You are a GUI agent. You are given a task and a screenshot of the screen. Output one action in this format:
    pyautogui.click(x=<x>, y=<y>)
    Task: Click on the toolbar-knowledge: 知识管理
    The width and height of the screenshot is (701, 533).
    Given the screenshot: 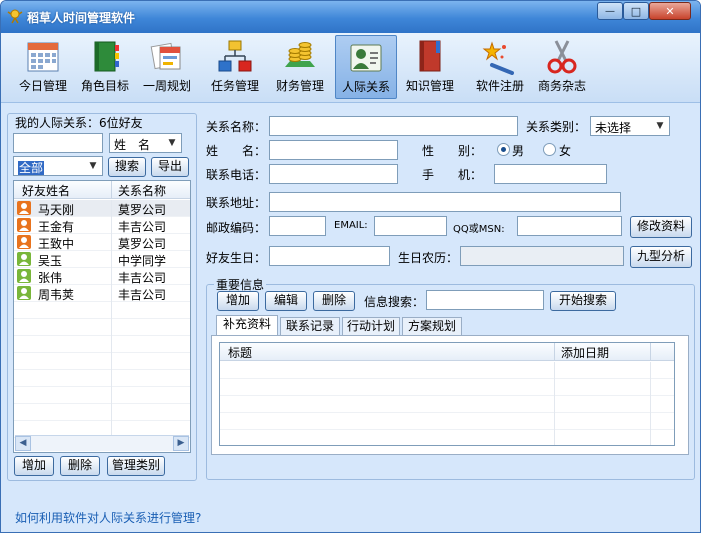 What is the action you would take?
    pyautogui.click(x=430, y=67)
    